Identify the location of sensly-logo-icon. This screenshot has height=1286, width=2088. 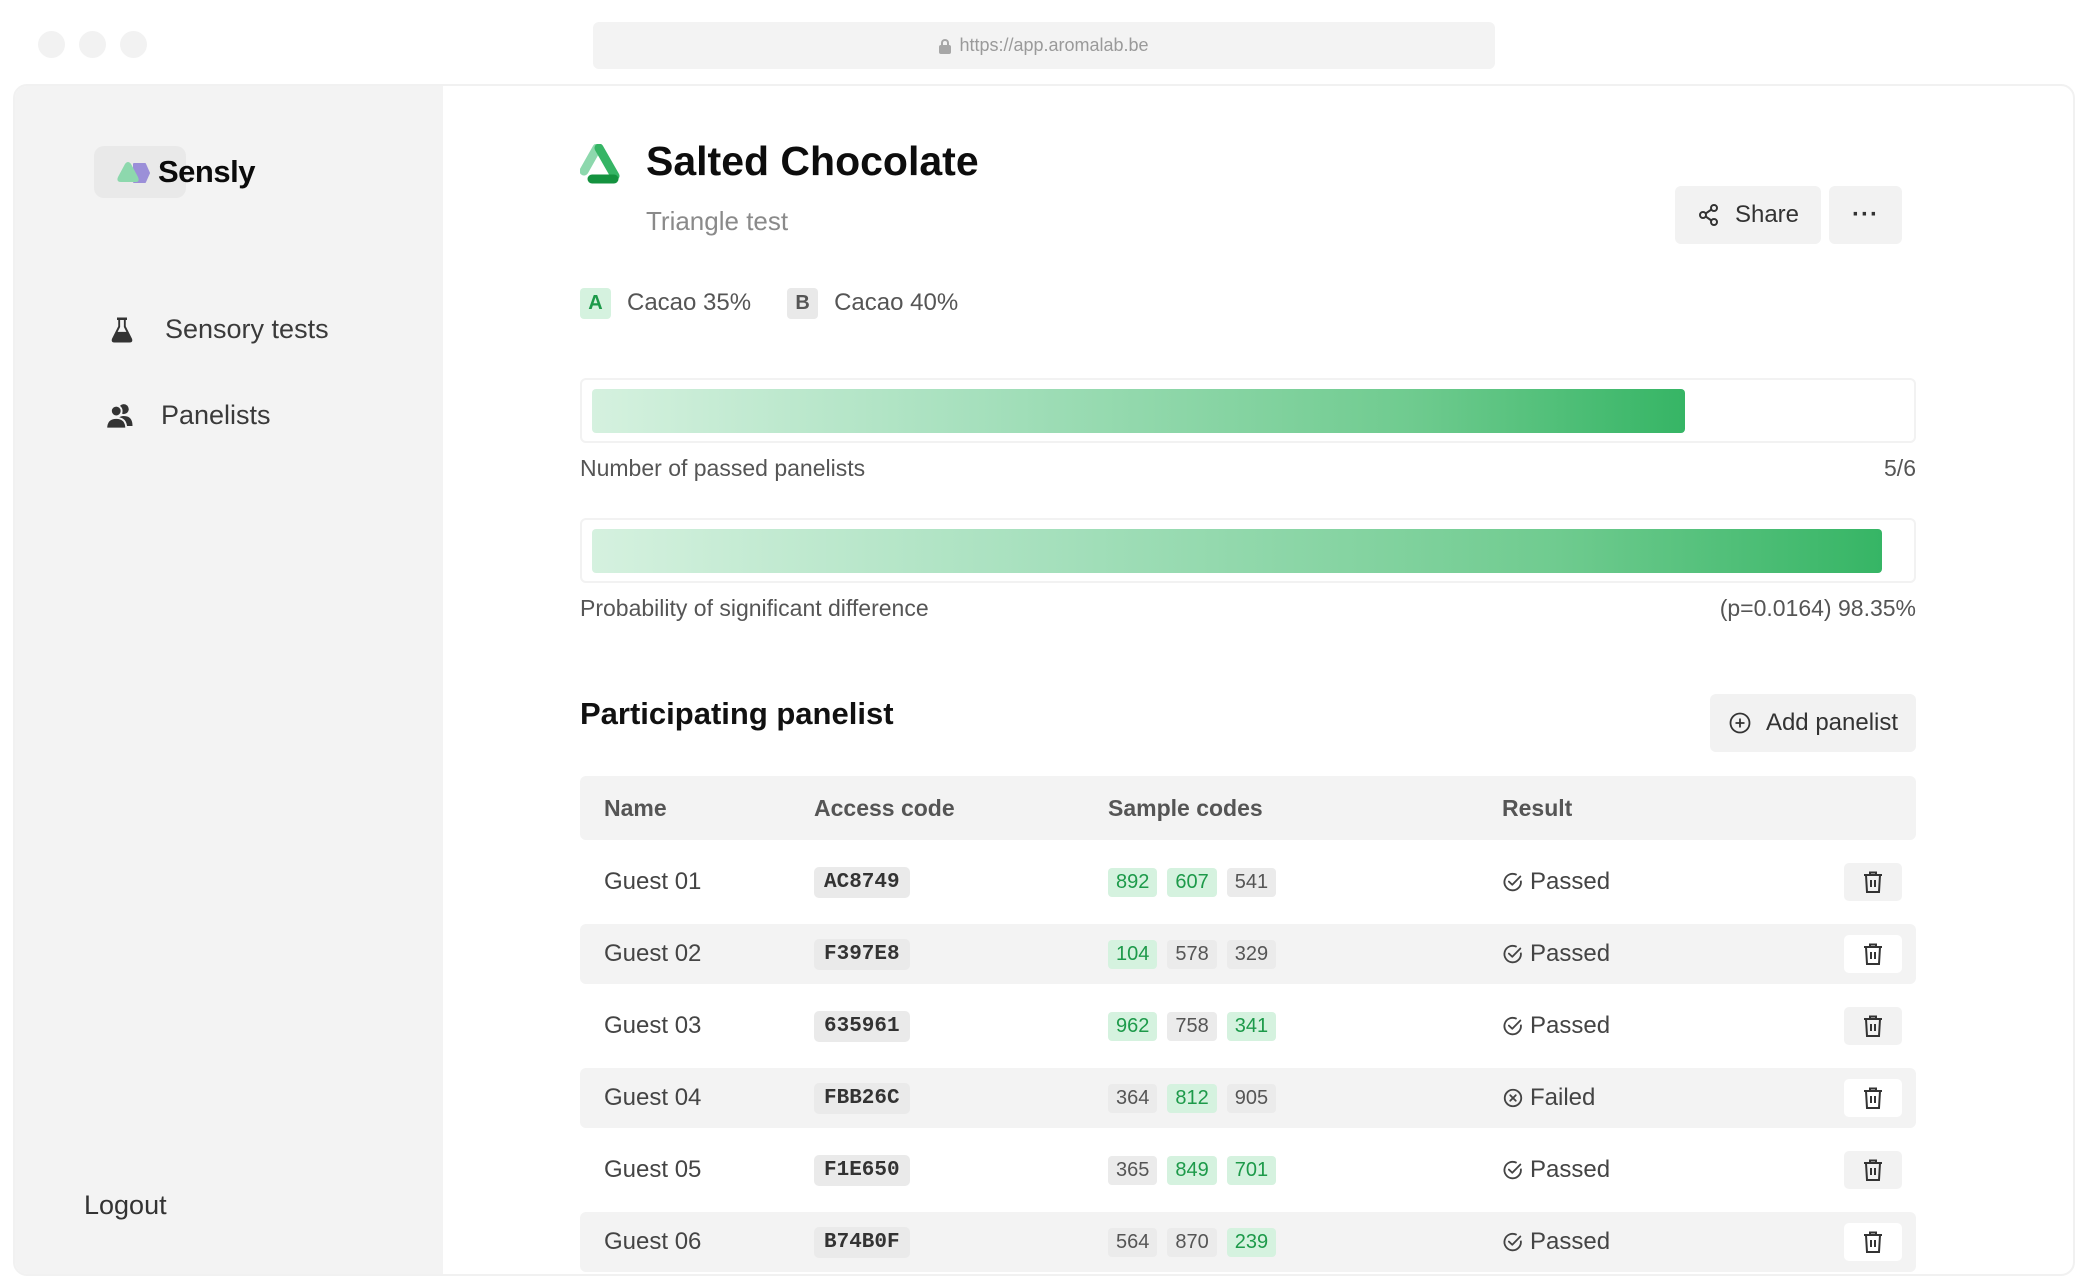
(133, 172).